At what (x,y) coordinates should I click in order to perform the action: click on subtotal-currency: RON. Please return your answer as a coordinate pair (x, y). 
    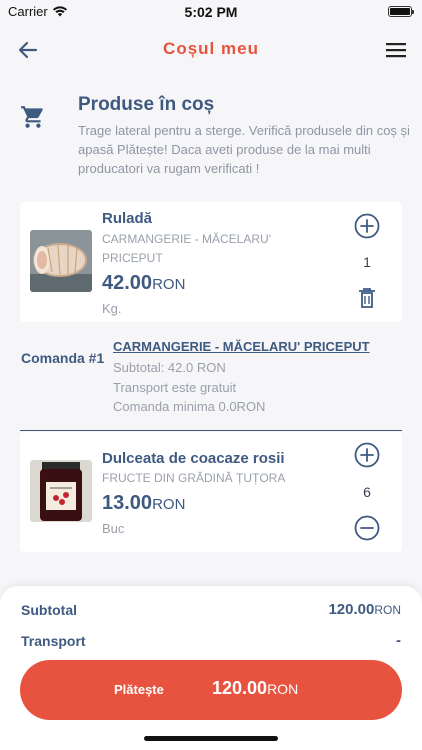
    Looking at the image, I should click on (387, 610).